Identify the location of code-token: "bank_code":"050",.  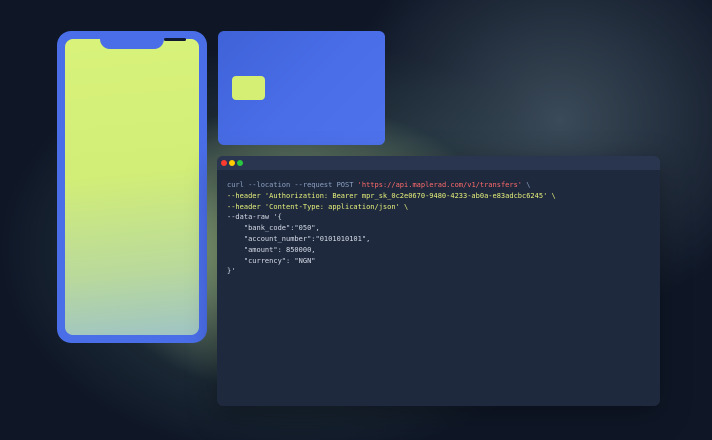
(273, 228).